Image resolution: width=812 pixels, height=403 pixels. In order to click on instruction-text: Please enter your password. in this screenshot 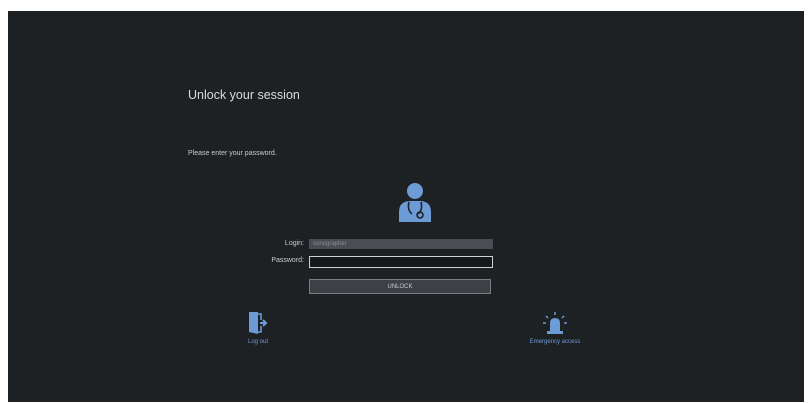, I will do `click(232, 153)`.